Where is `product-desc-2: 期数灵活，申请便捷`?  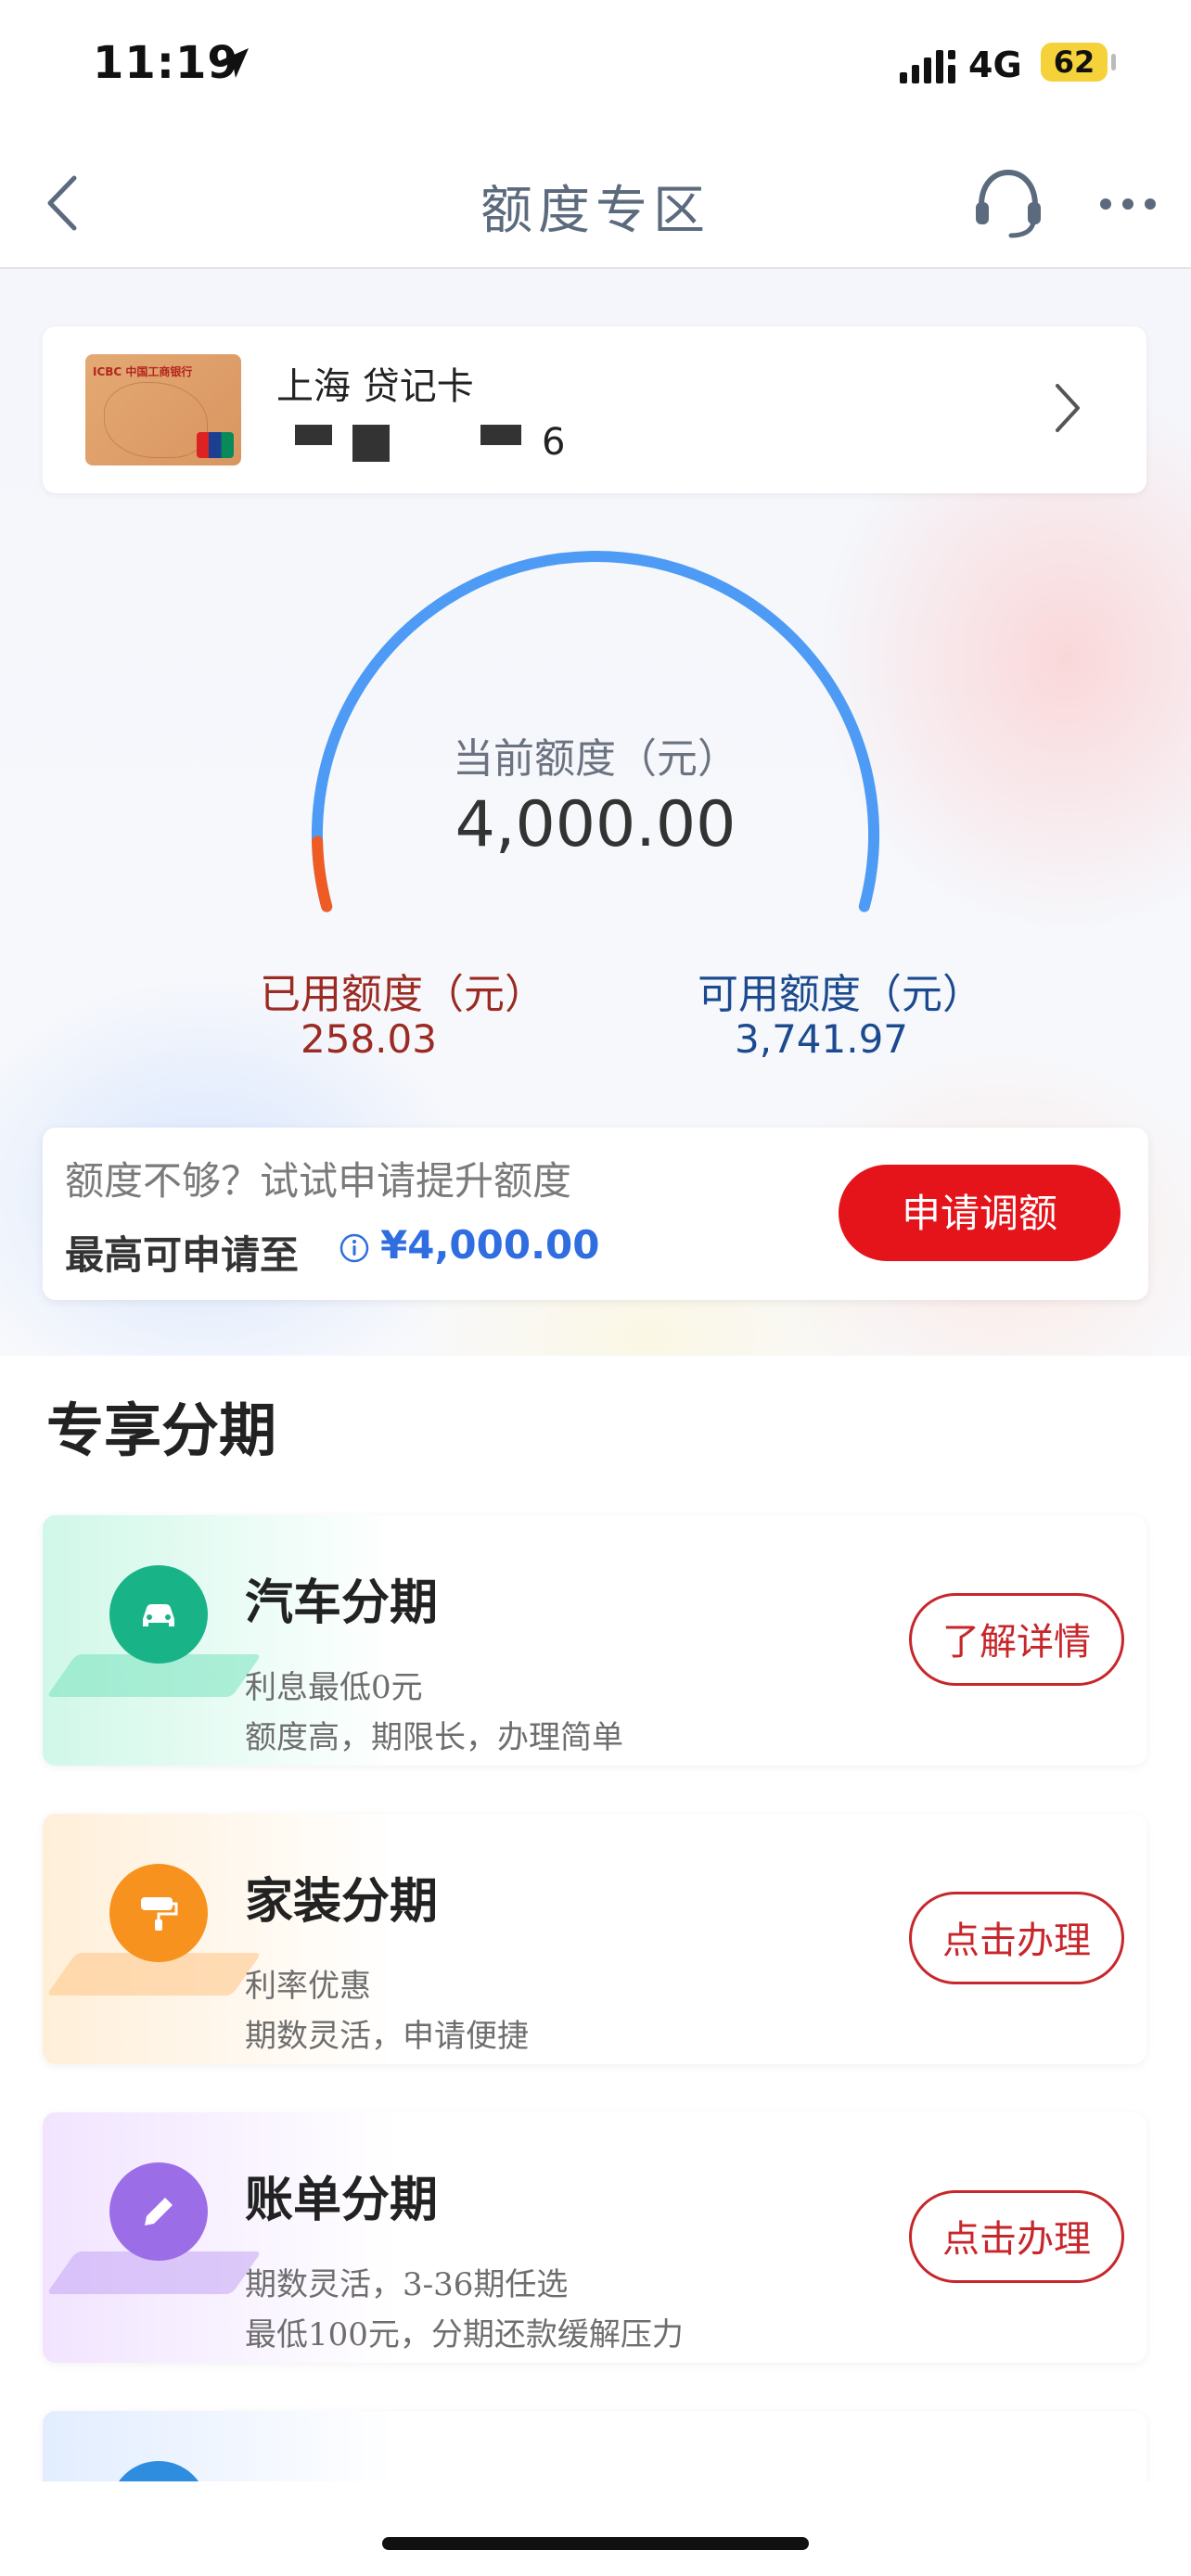 product-desc-2: 期数灵活，申请便捷 is located at coordinates (387, 2036).